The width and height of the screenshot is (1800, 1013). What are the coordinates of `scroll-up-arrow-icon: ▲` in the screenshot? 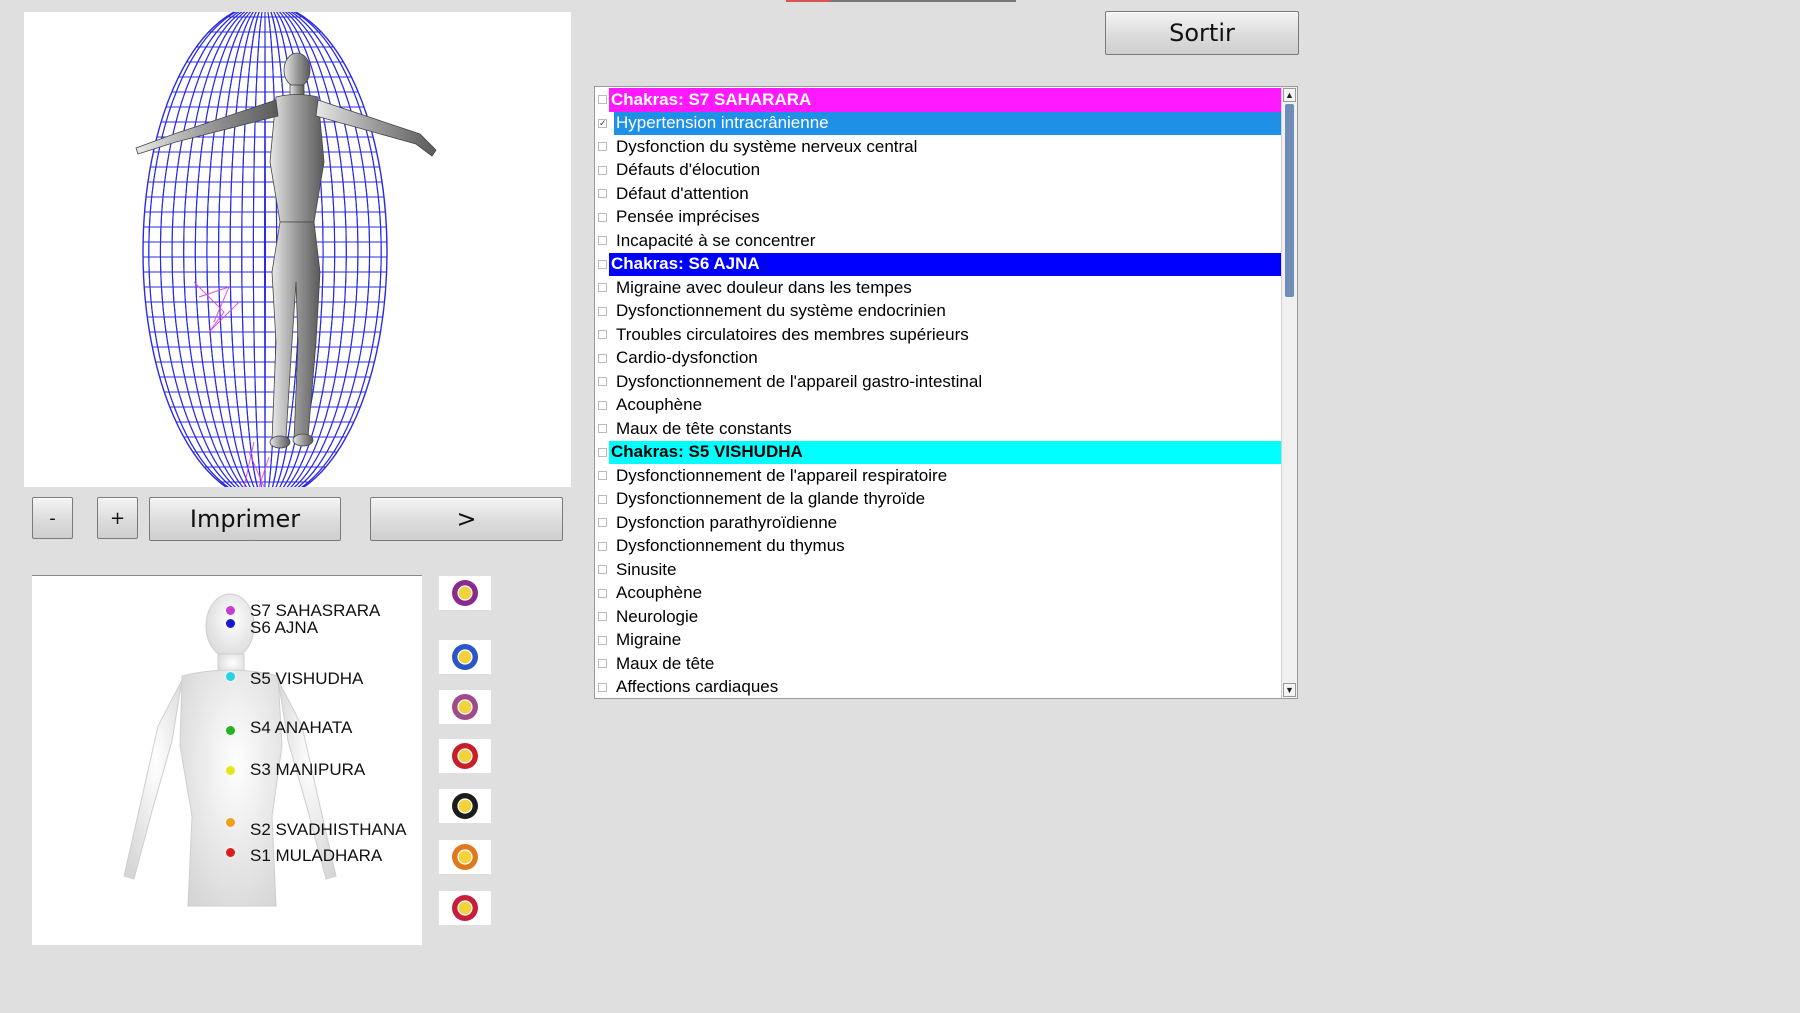 It's located at (1289, 95).